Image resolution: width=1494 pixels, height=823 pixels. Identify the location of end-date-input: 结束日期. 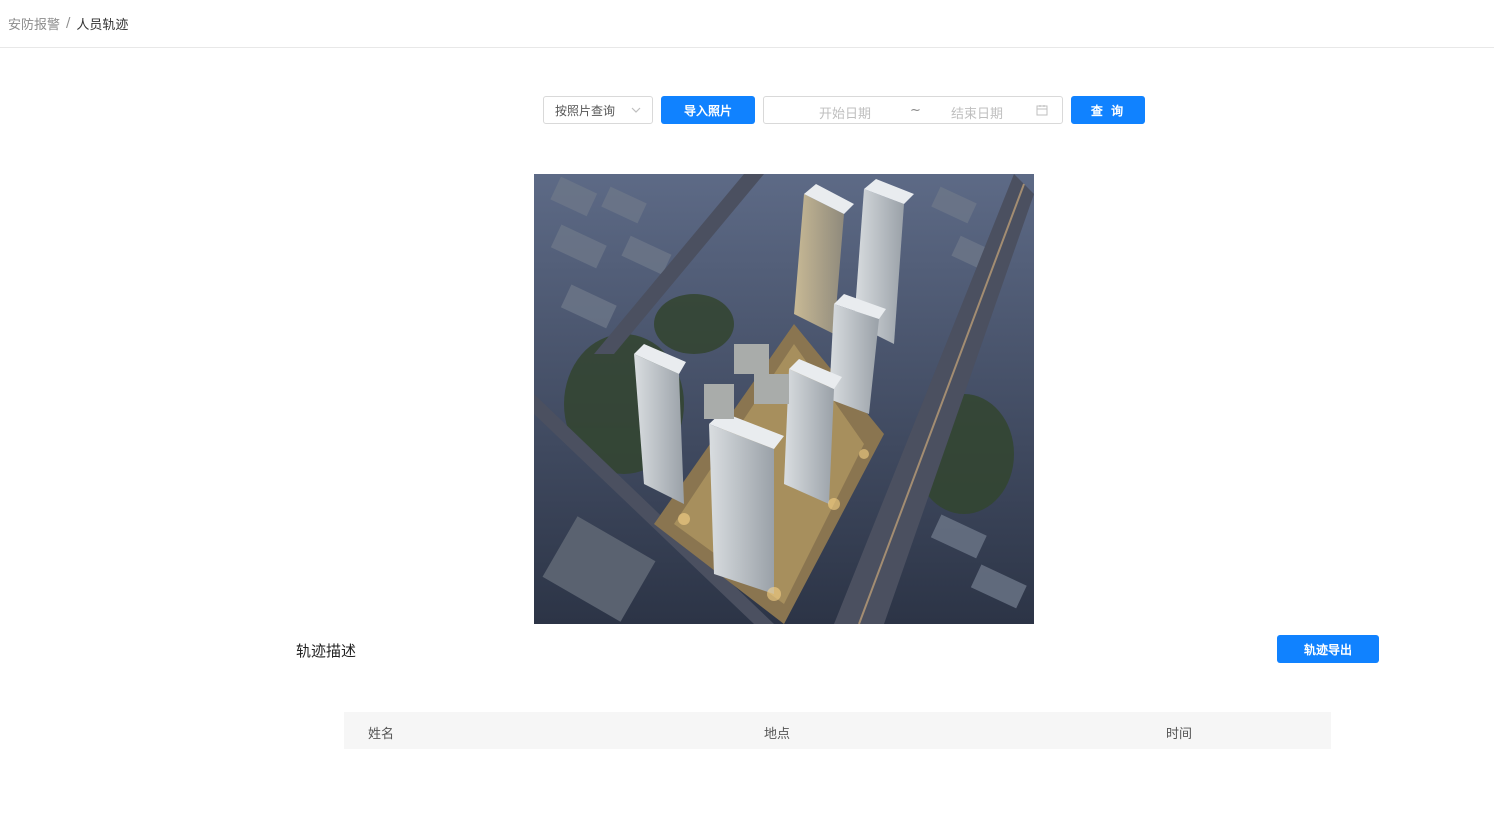
(977, 112).